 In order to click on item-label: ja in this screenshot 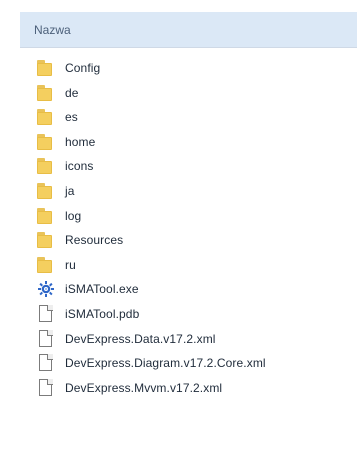, I will do `click(70, 190)`.